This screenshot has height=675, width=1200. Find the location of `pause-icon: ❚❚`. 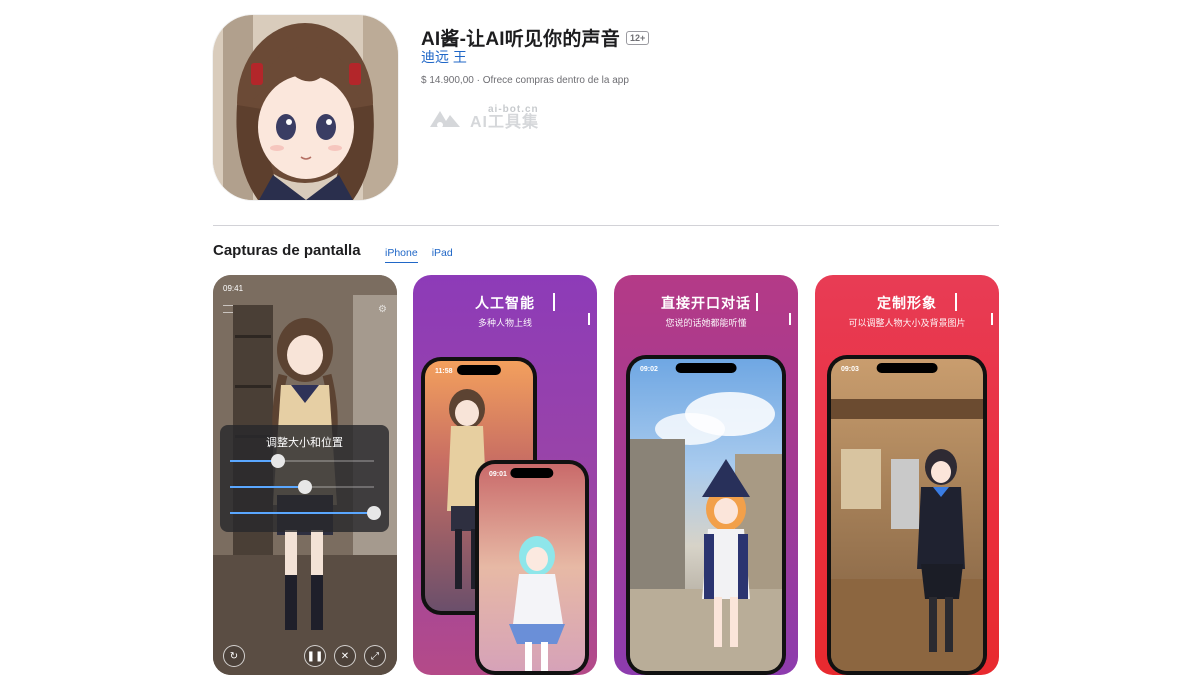

pause-icon: ❚❚ is located at coordinates (315, 656).